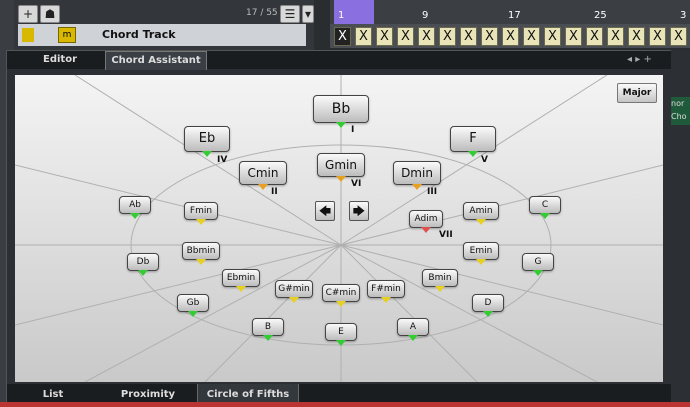  I want to click on chord-button-g: G, so click(538, 264).